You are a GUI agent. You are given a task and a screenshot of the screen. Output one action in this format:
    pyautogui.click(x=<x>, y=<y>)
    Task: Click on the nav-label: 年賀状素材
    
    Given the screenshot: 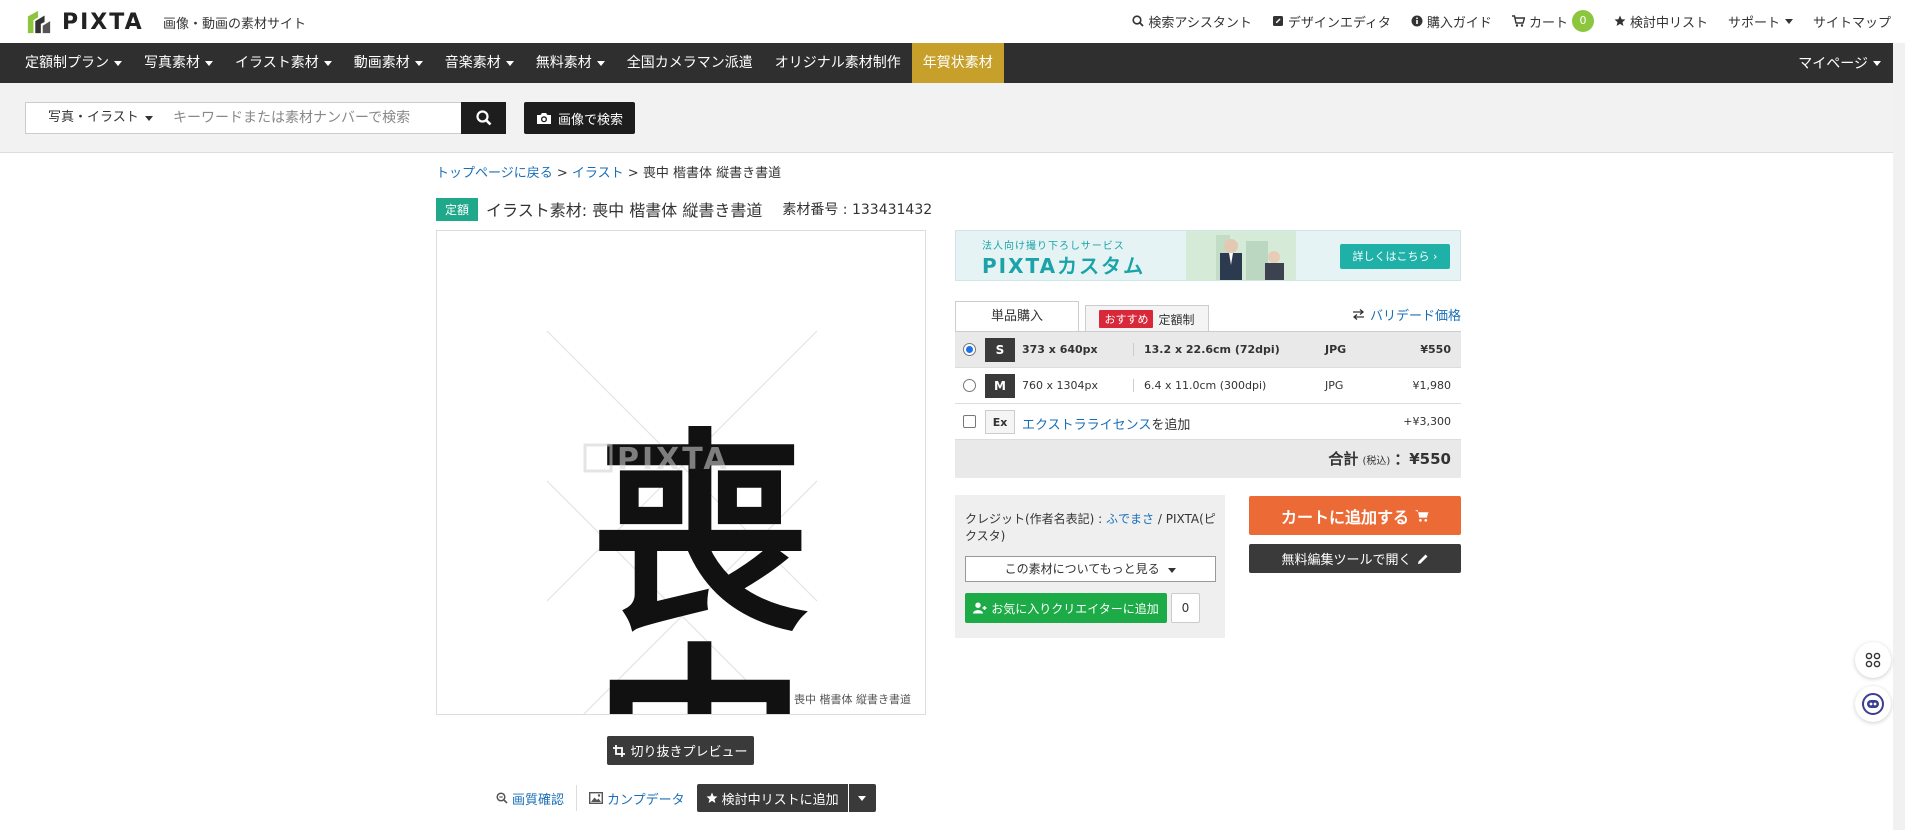 What is the action you would take?
    pyautogui.click(x=957, y=63)
    